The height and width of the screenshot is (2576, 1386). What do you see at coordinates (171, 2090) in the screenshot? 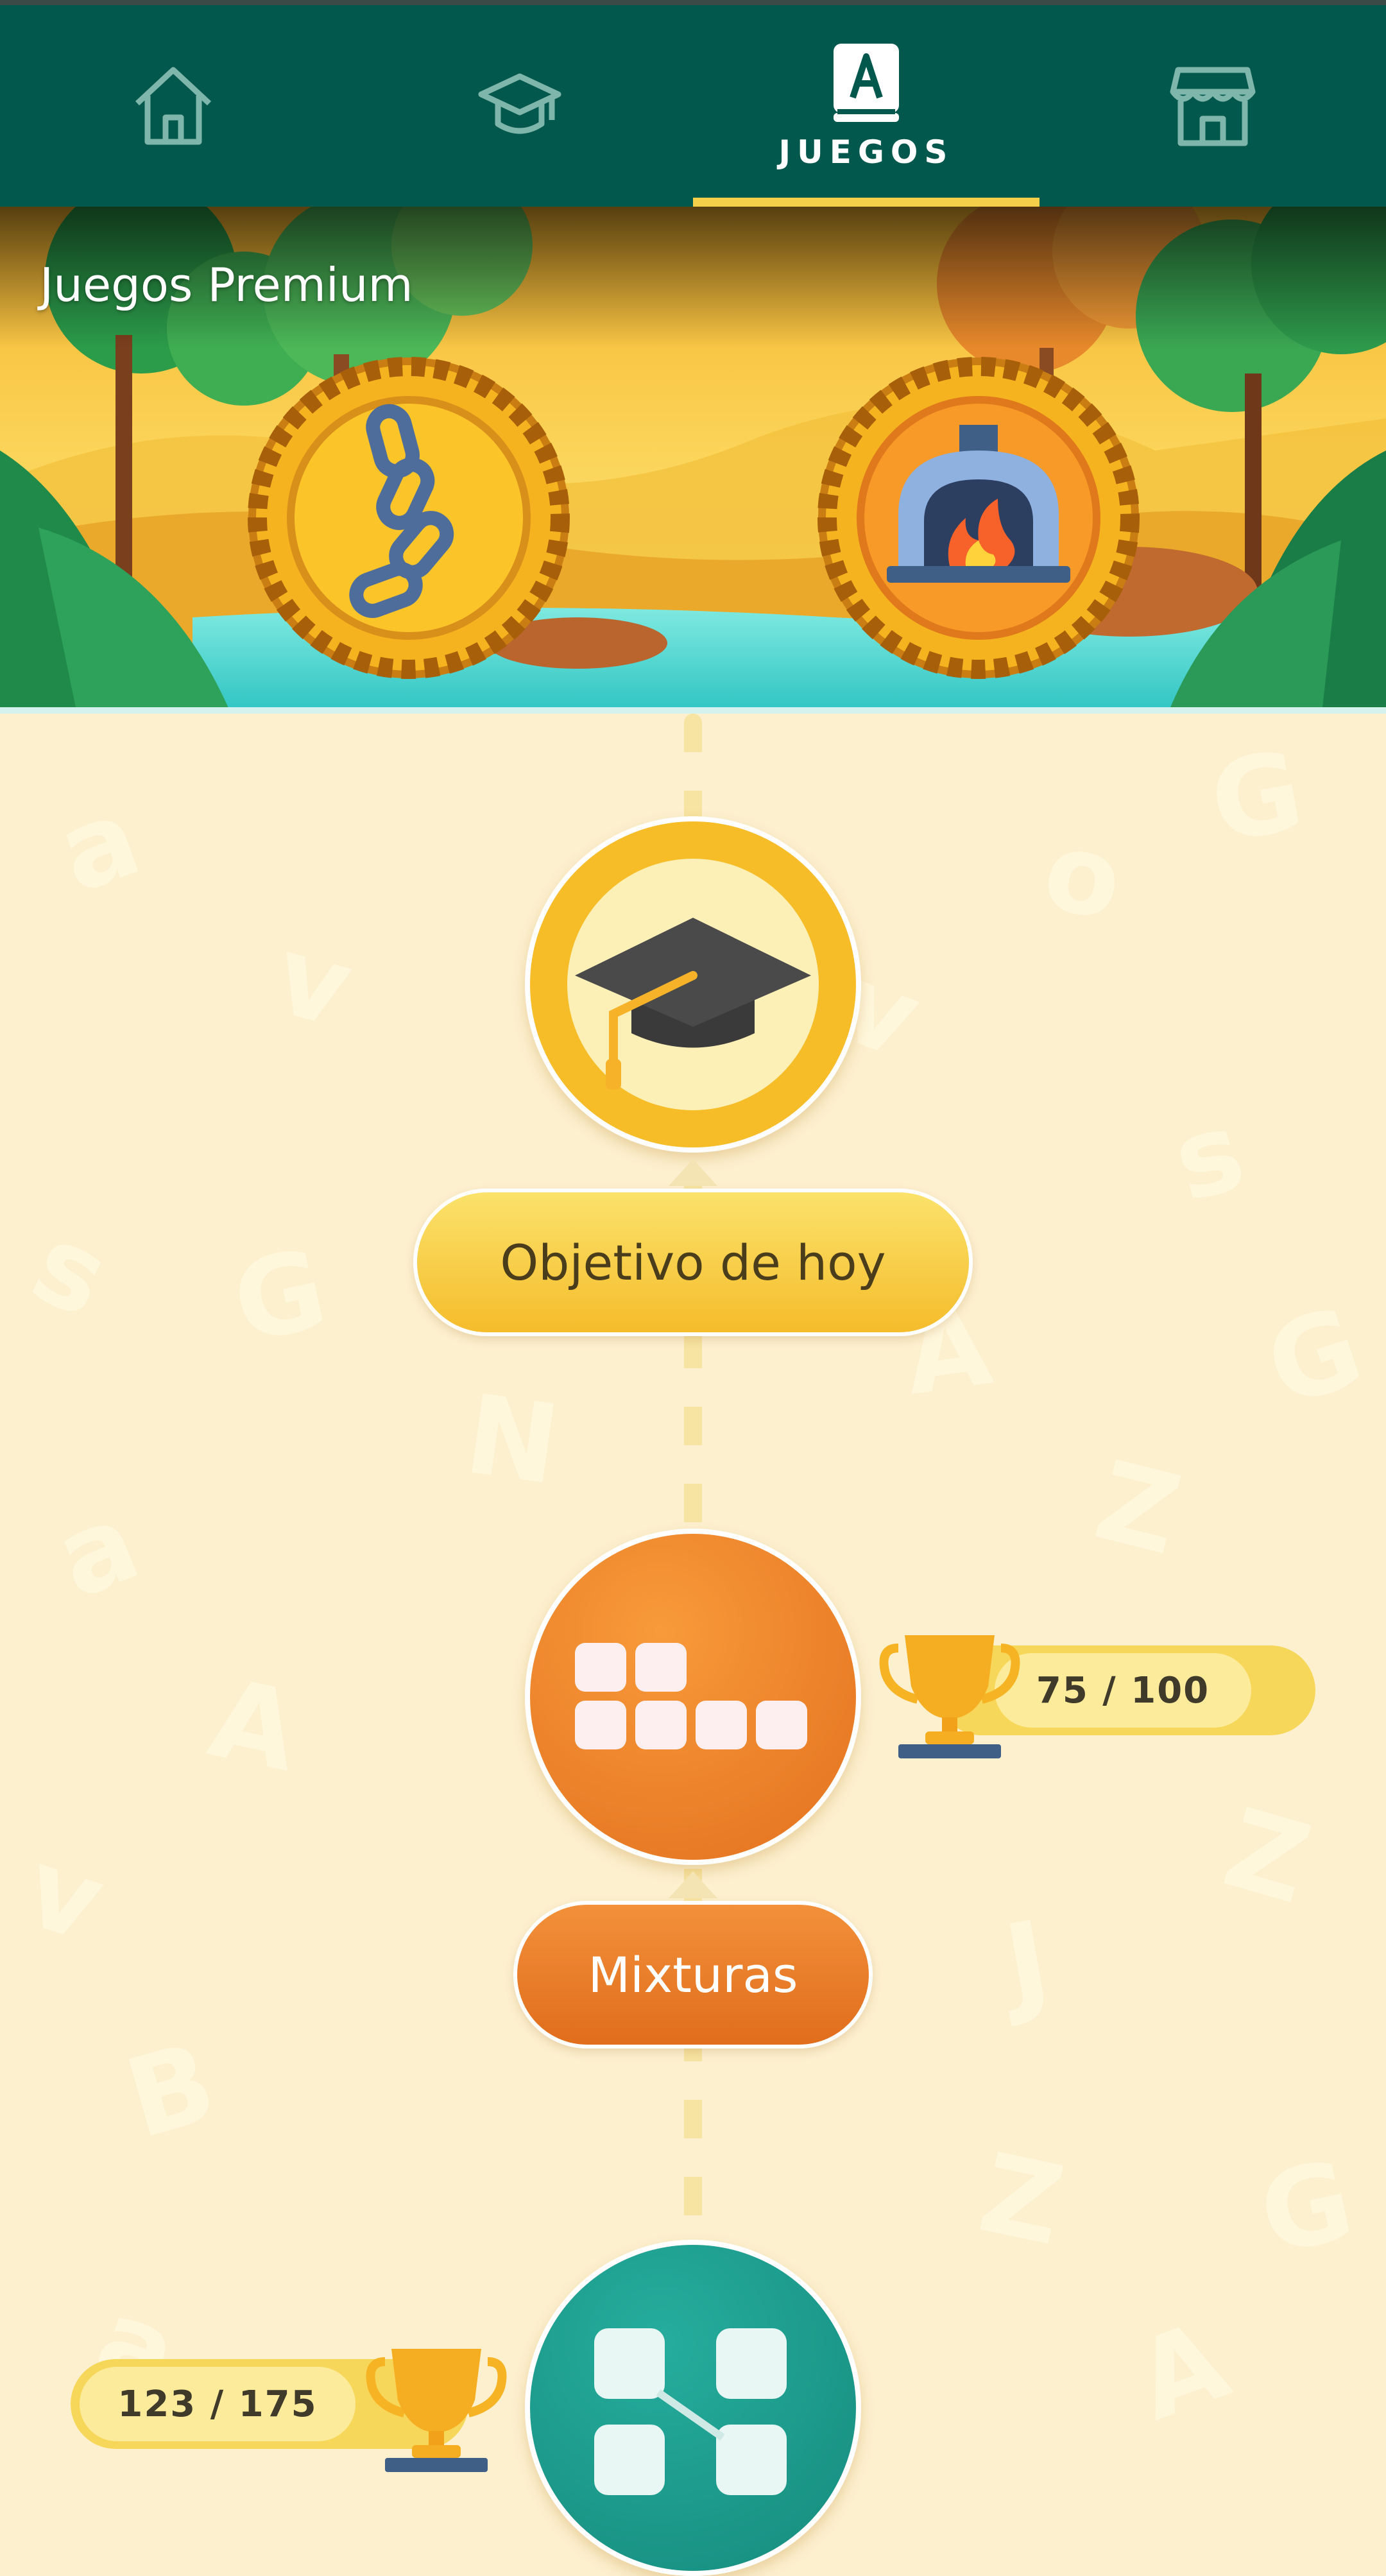
I see `svg-text: B` at bounding box center [171, 2090].